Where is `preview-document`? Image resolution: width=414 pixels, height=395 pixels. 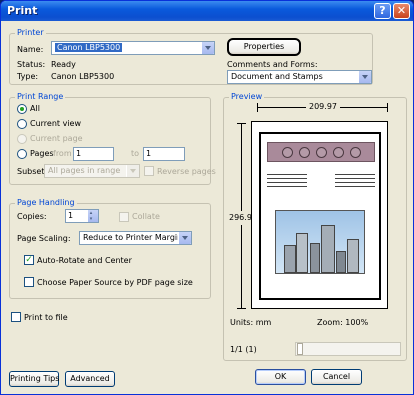 preview-document is located at coordinates (320, 216).